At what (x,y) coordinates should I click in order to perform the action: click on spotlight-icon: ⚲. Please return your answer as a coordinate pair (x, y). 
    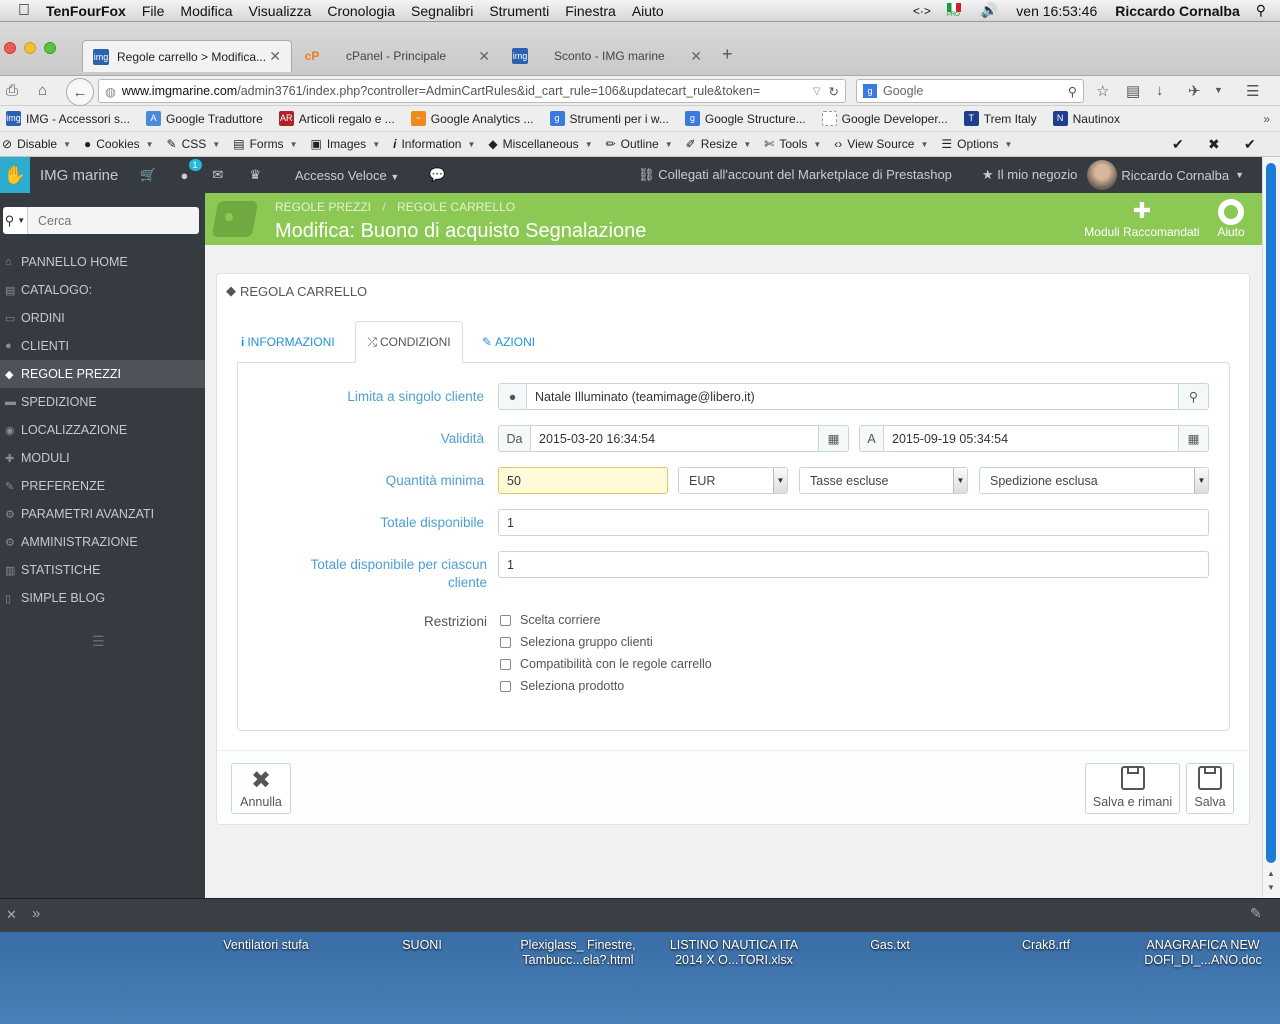
    Looking at the image, I should click on (1264, 10).